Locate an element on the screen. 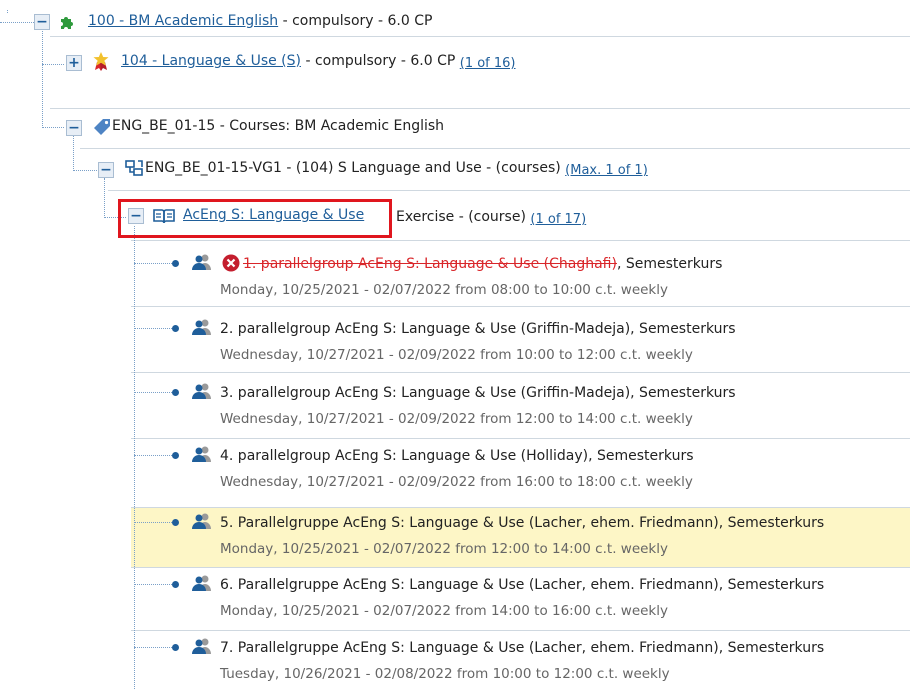 The height and width of the screenshot is (689, 910). module-link: 104 - Language & Use (S) is located at coordinates (211, 61).